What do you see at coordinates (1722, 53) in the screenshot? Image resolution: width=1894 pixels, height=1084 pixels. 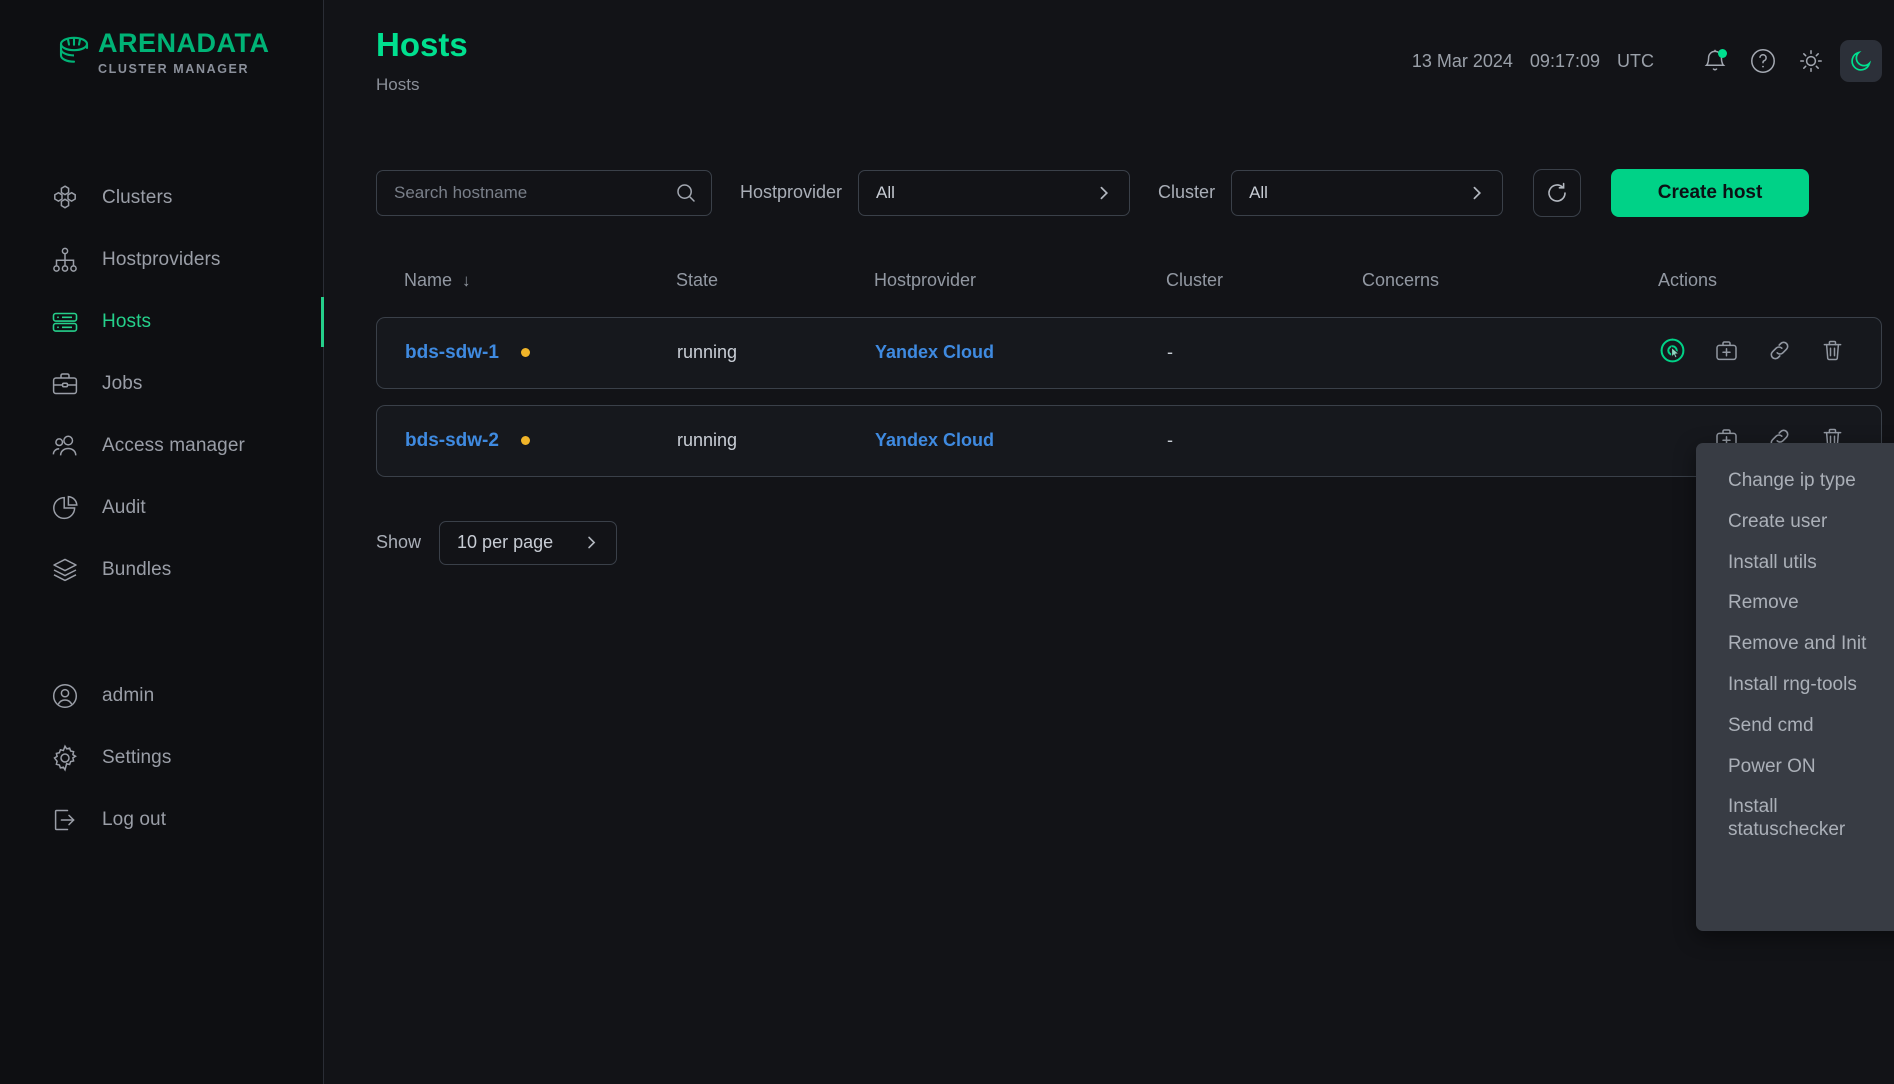 I see `notification-badge` at bounding box center [1722, 53].